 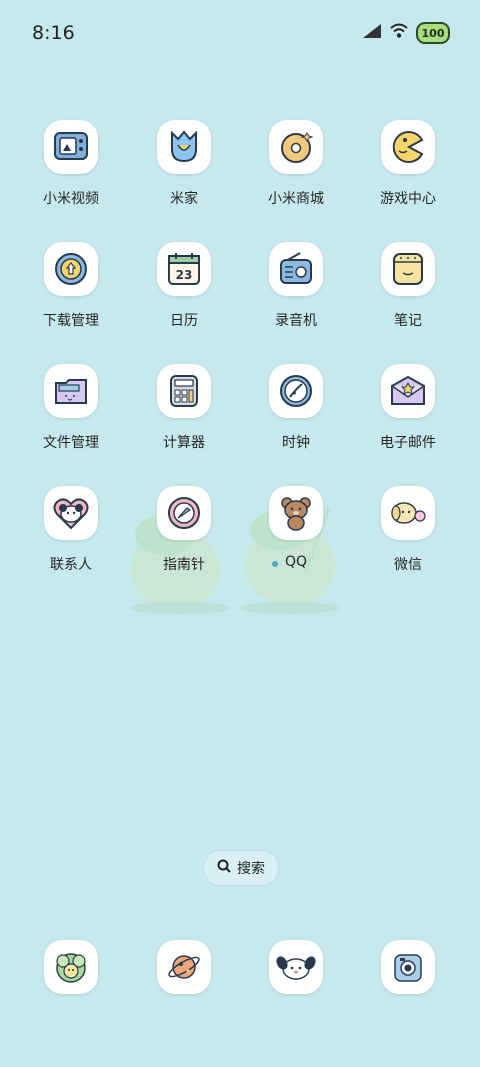 What do you see at coordinates (71, 269) in the screenshot?
I see `download-icon` at bounding box center [71, 269].